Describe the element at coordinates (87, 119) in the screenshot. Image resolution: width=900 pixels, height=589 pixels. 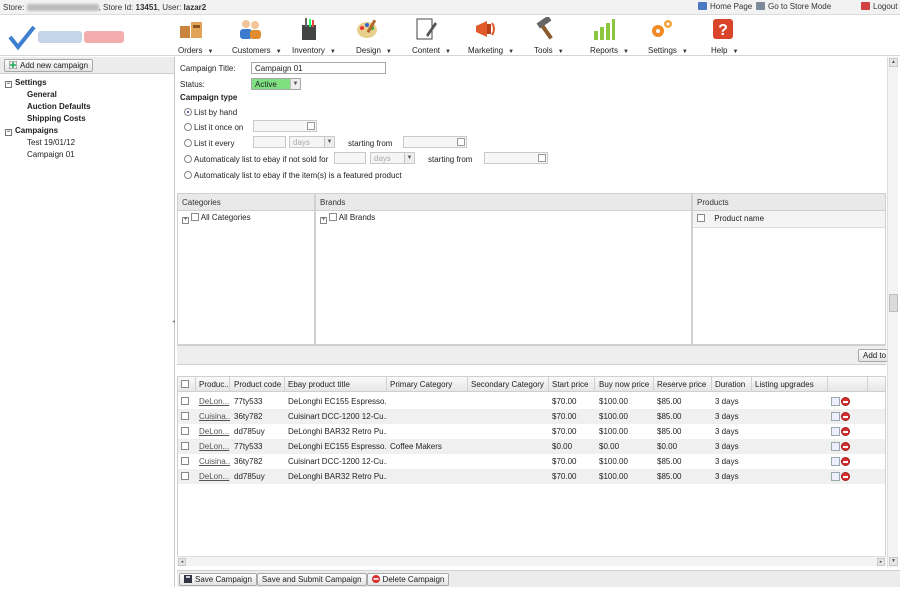
I see `tree-shipping-costs: Shipping Costs` at that location.